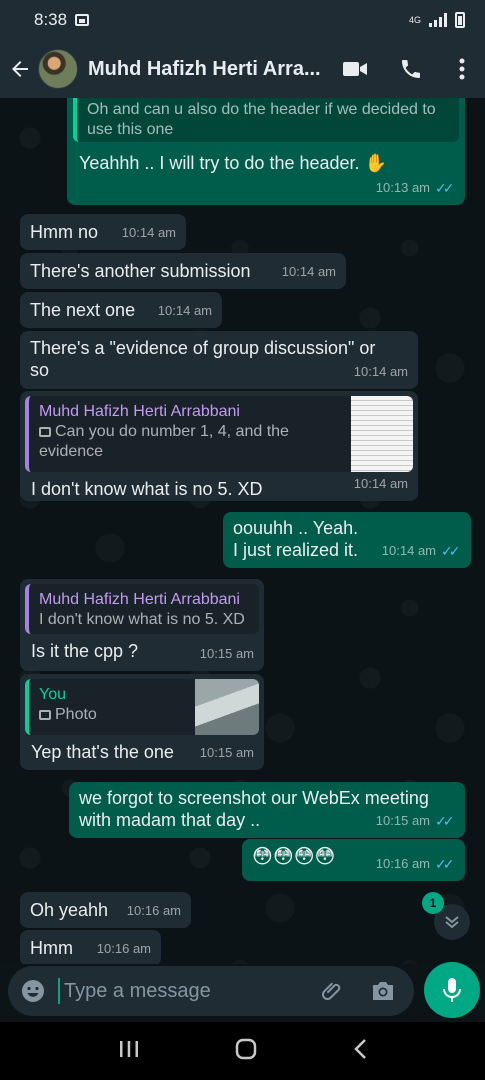 The image size is (485, 1080). Describe the element at coordinates (82, 20) in the screenshot. I see `image-notification-icon` at that location.